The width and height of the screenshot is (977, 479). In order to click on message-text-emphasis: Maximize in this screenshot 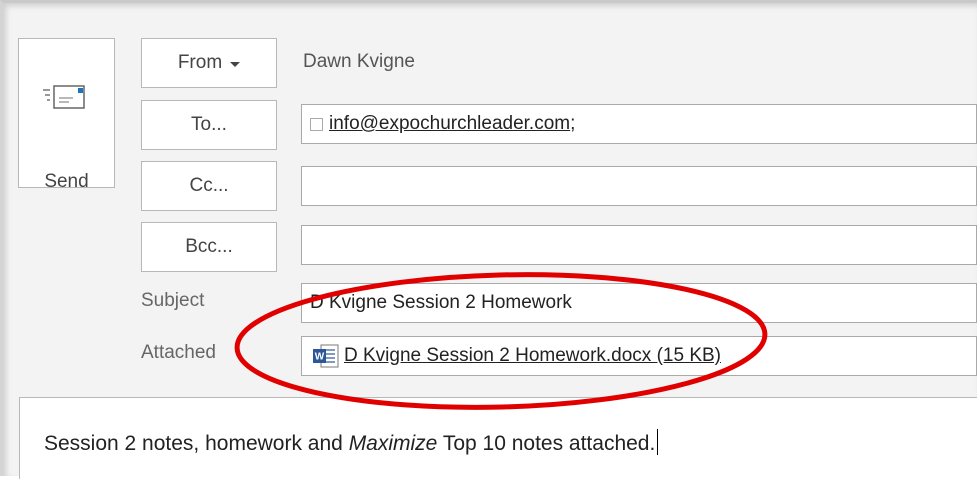, I will do `click(393, 443)`.